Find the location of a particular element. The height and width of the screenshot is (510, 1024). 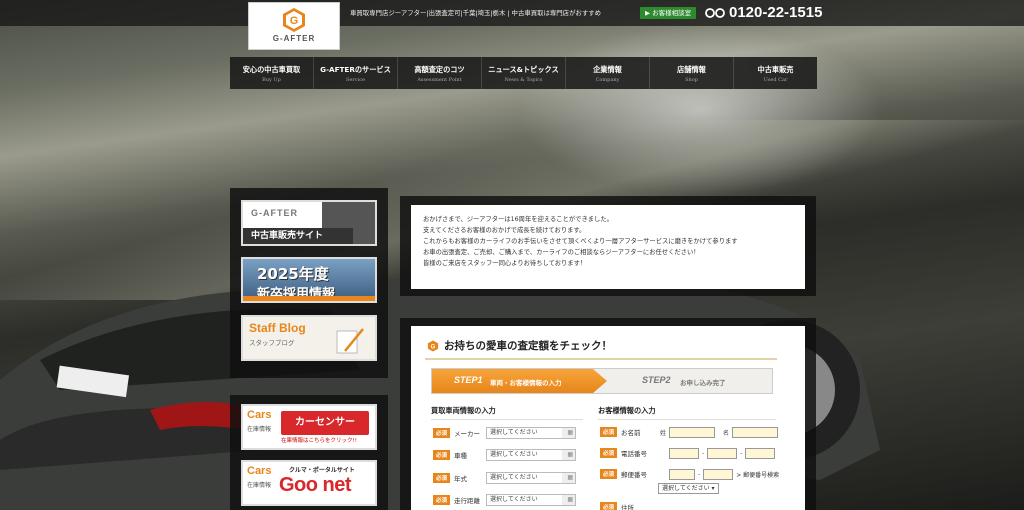

site-logo: G G-AFTER is located at coordinates (294, 26).